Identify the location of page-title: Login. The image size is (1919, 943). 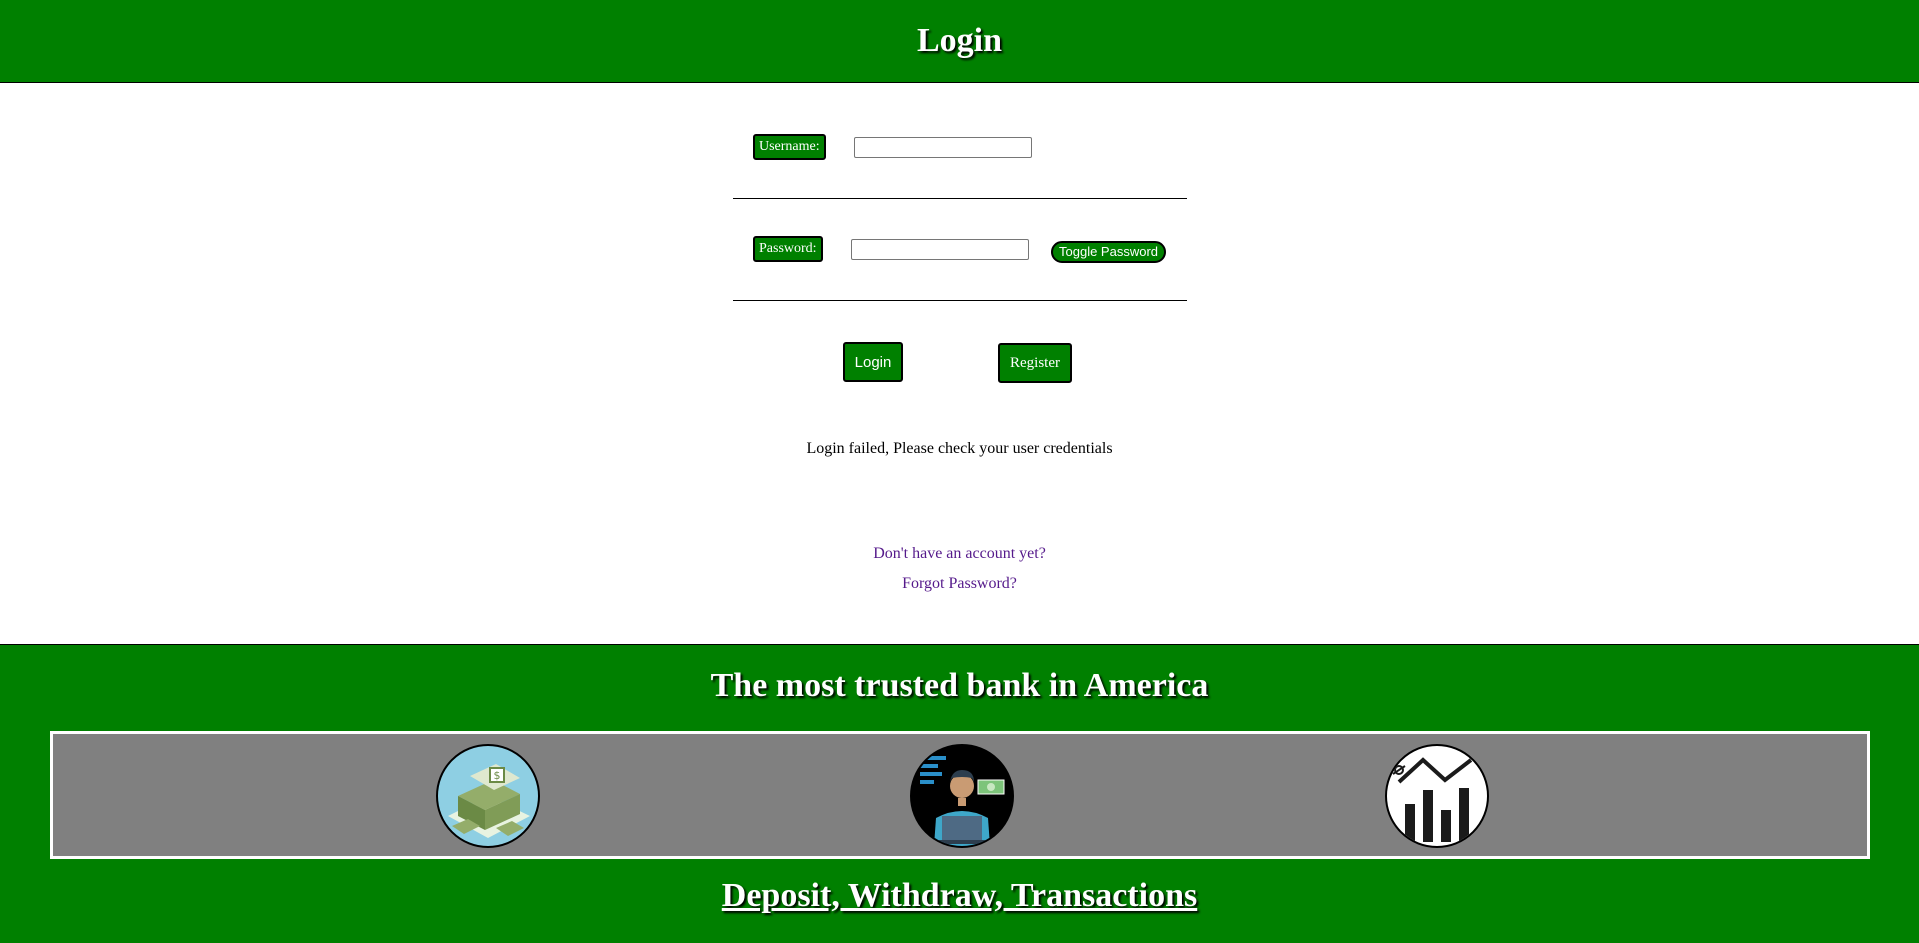
(959, 40).